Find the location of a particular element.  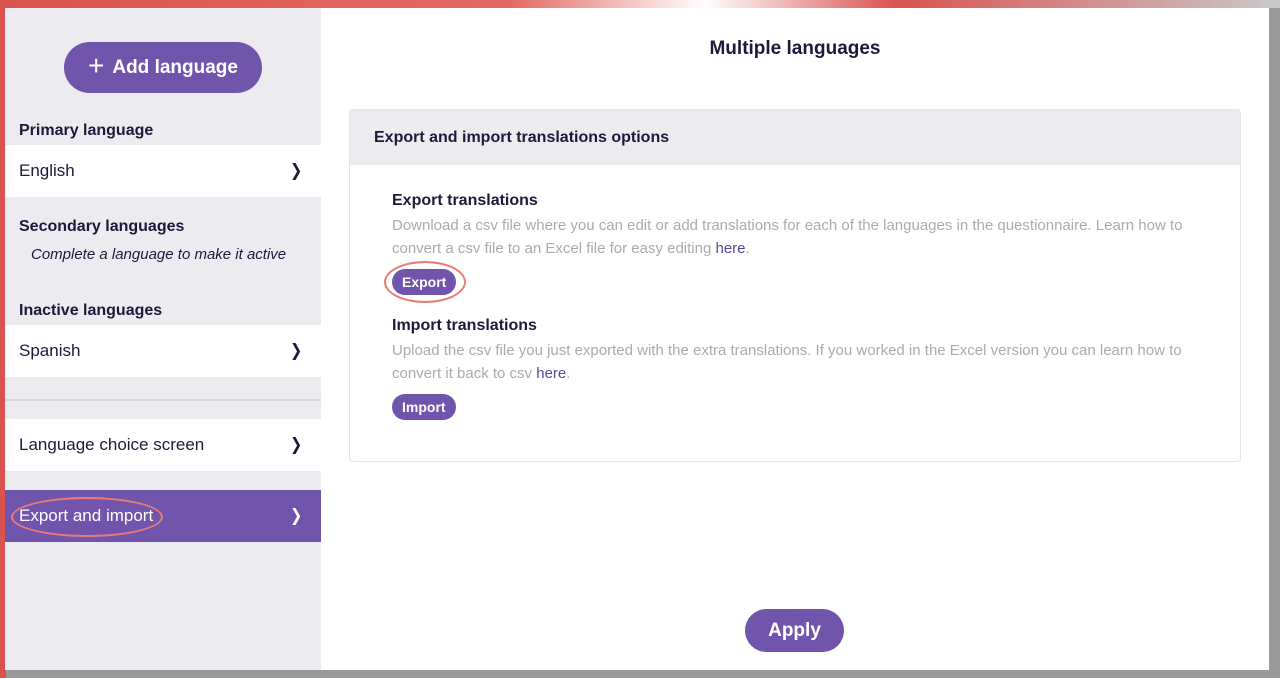

import-translations-title: Import translations is located at coordinates (464, 325).